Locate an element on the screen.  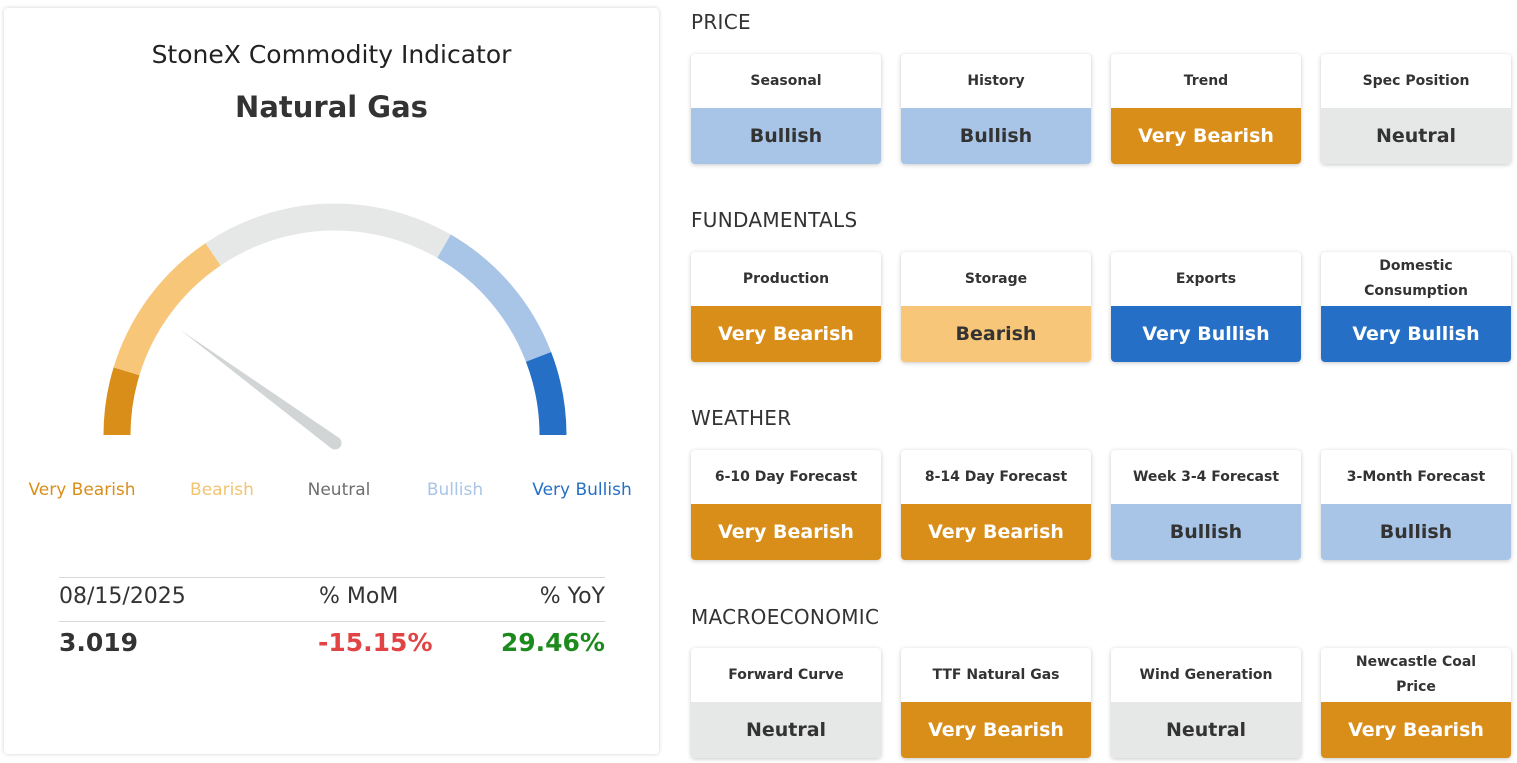
tile-wind-generation: Wind Generation Neutral is located at coordinates (1206, 703).